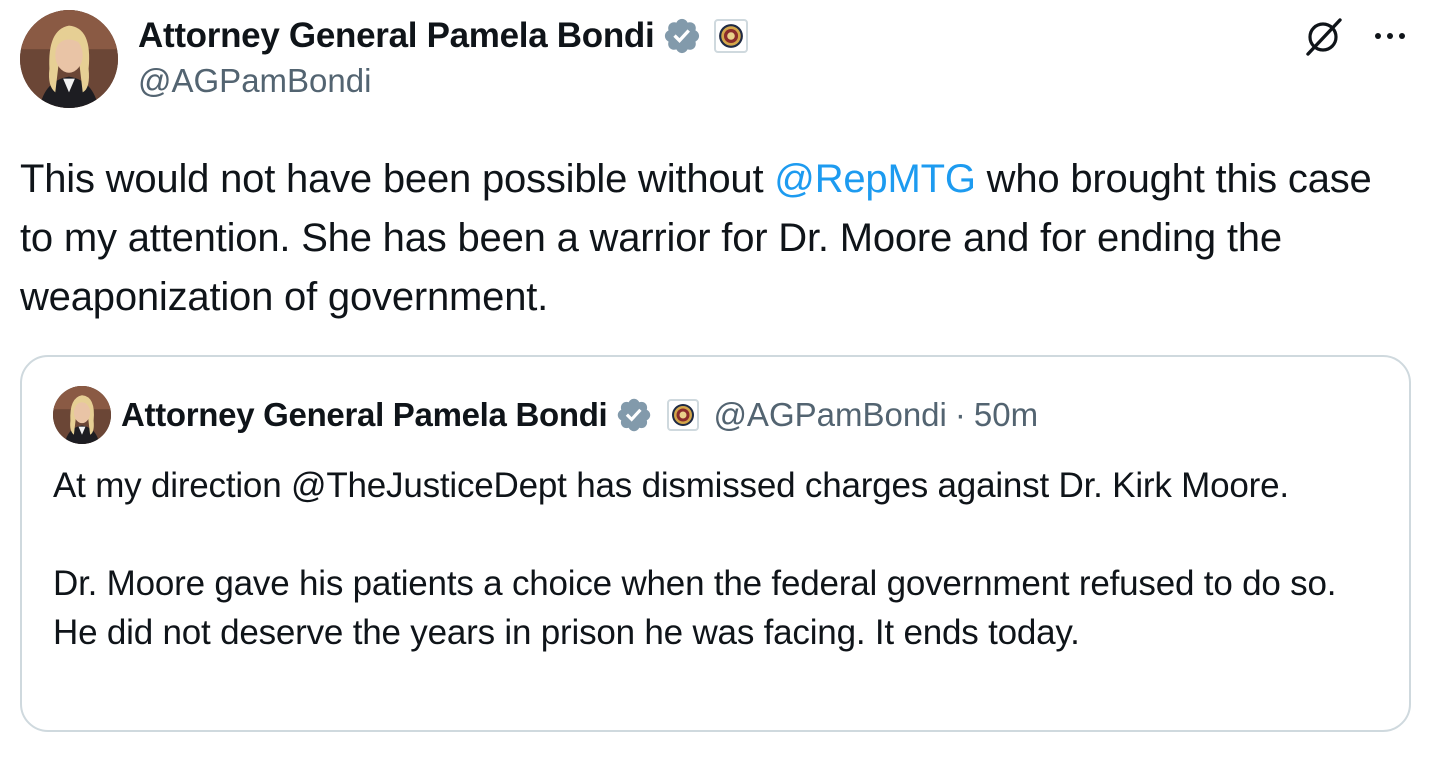 The height and width of the screenshot is (757, 1430). I want to click on quoted-verified-badge-icon, so click(634, 415).